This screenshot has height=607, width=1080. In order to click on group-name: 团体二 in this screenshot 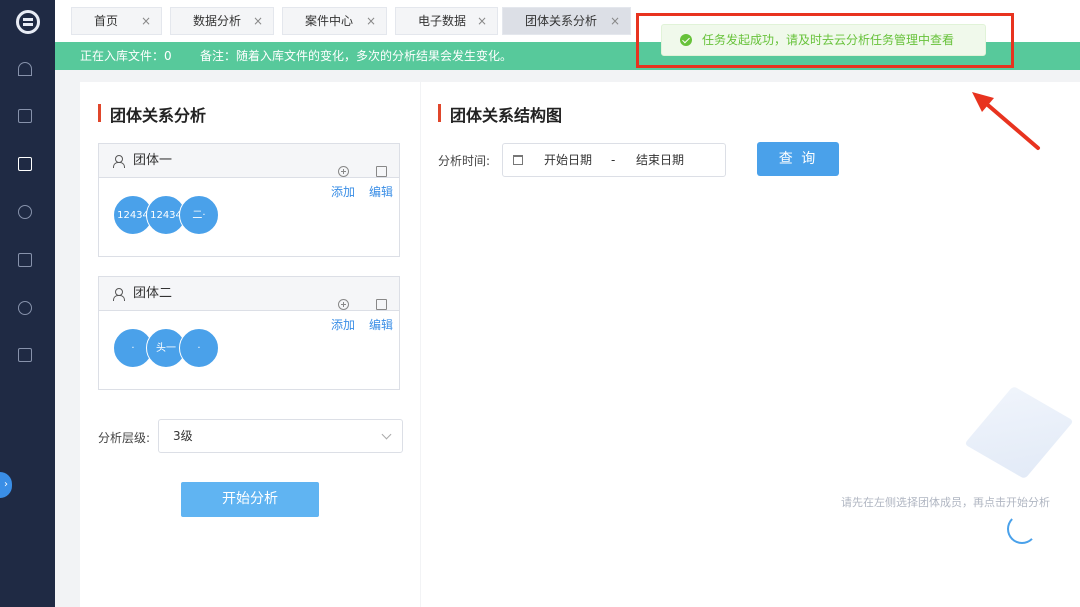, I will do `click(153, 293)`.